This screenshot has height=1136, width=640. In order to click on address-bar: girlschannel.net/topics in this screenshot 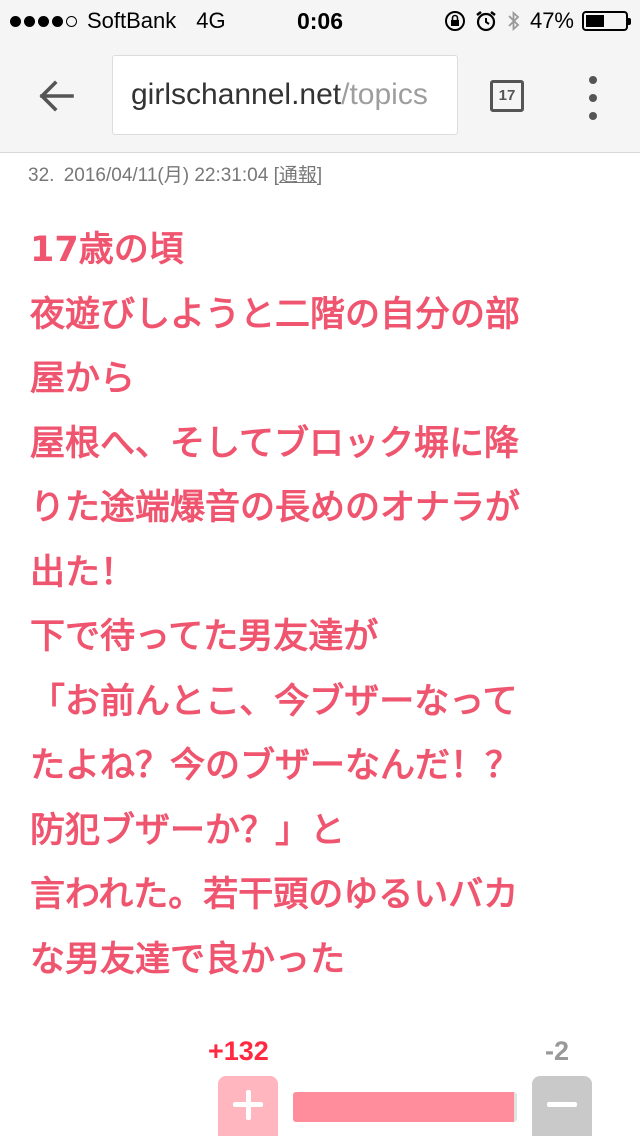, I will do `click(285, 95)`.